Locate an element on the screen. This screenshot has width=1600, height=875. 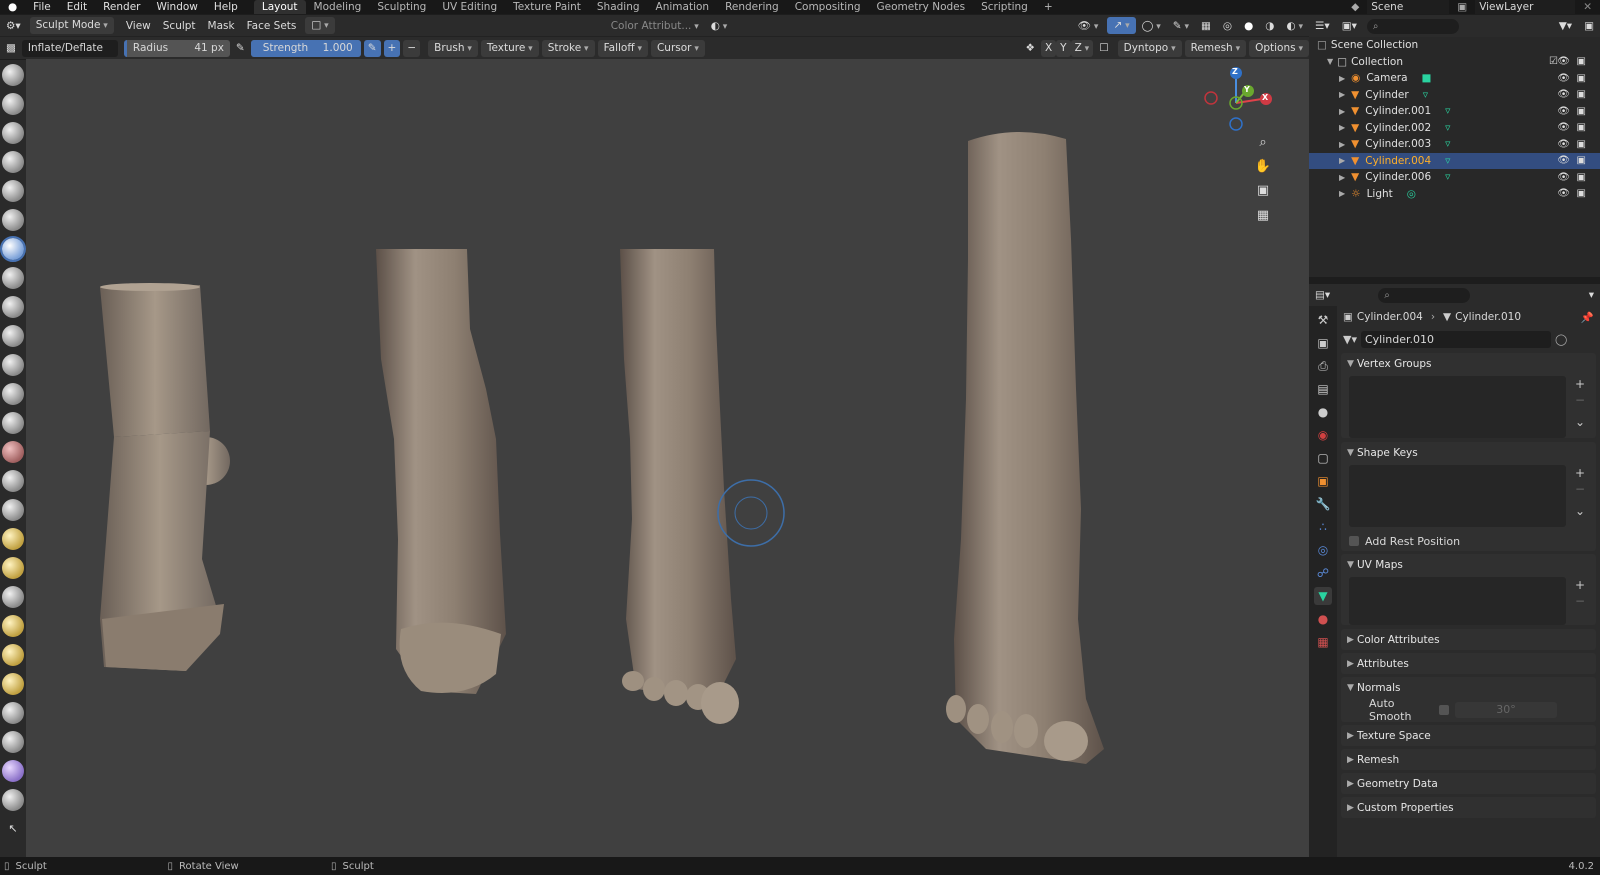
layer-brush-icon is located at coordinates (13, 220).